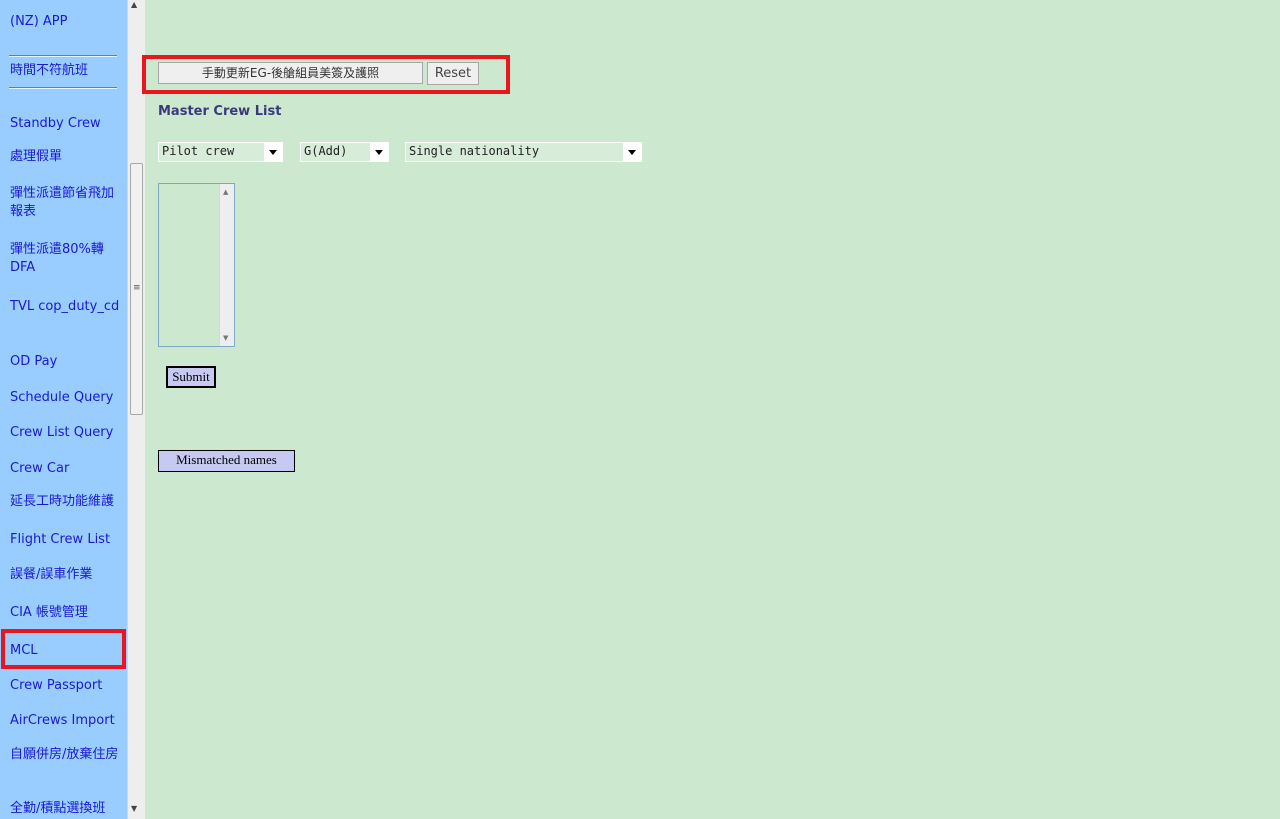  Describe the element at coordinates (65, 157) in the screenshot. I see `sidebar-item-leave-processing: 處理假單` at that location.